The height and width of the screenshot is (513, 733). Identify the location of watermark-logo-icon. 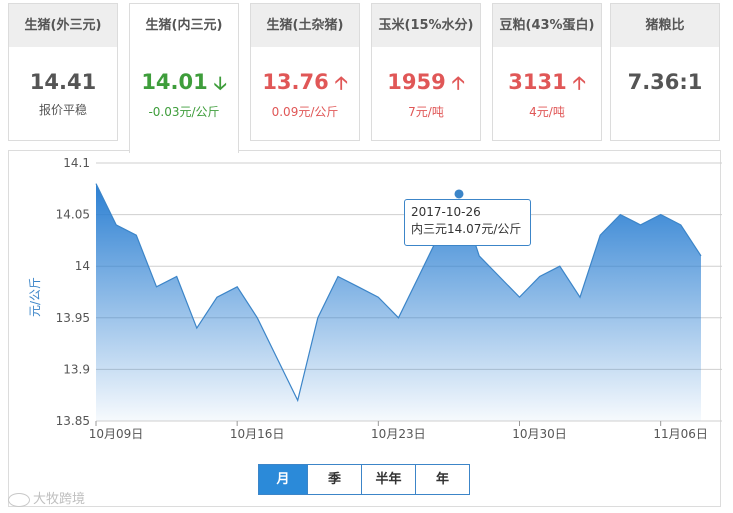
(19, 499).